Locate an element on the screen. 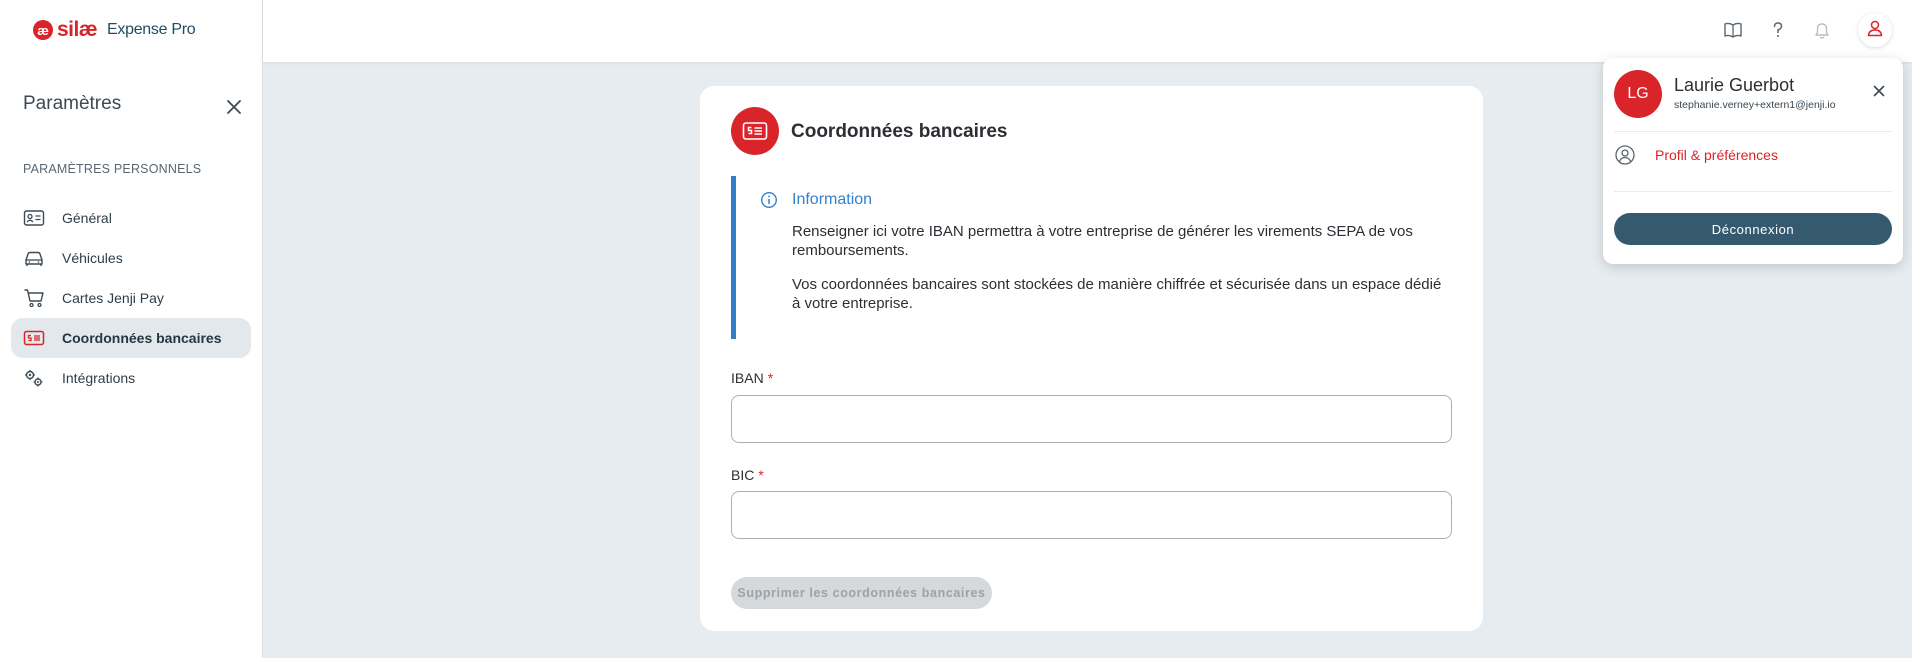 This screenshot has height=658, width=1912. avatar: LG is located at coordinates (1638, 94).